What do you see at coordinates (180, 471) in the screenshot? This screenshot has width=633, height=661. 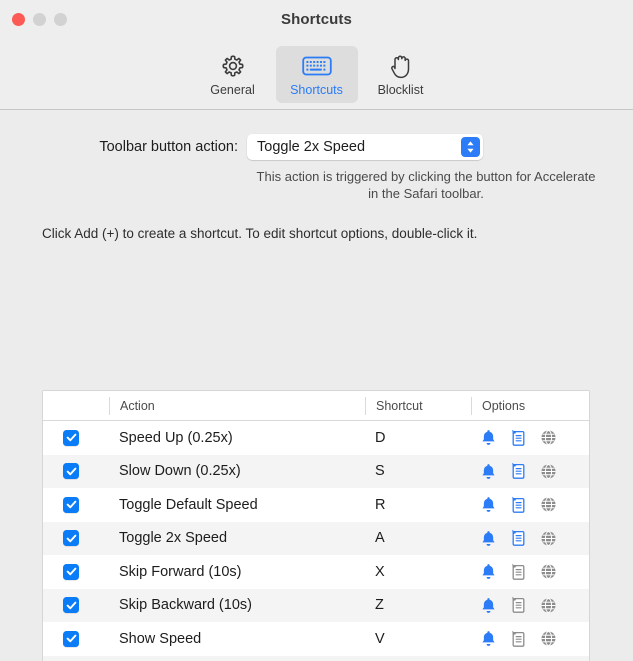 I see `row-action-label: Slow Down (0.25x)` at bounding box center [180, 471].